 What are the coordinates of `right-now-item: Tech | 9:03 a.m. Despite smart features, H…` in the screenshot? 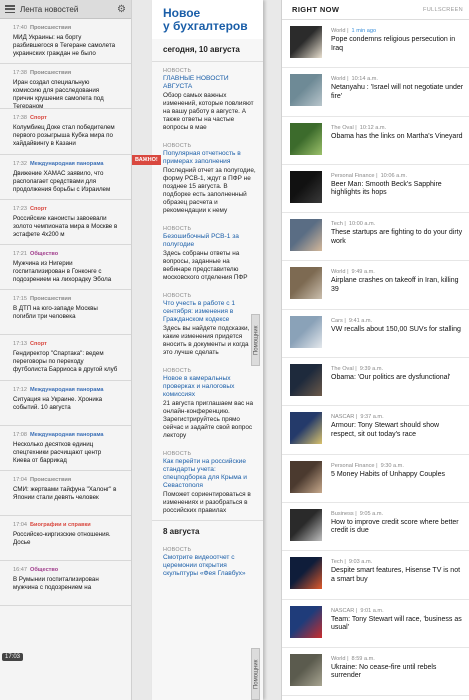 It's located at (375, 575).